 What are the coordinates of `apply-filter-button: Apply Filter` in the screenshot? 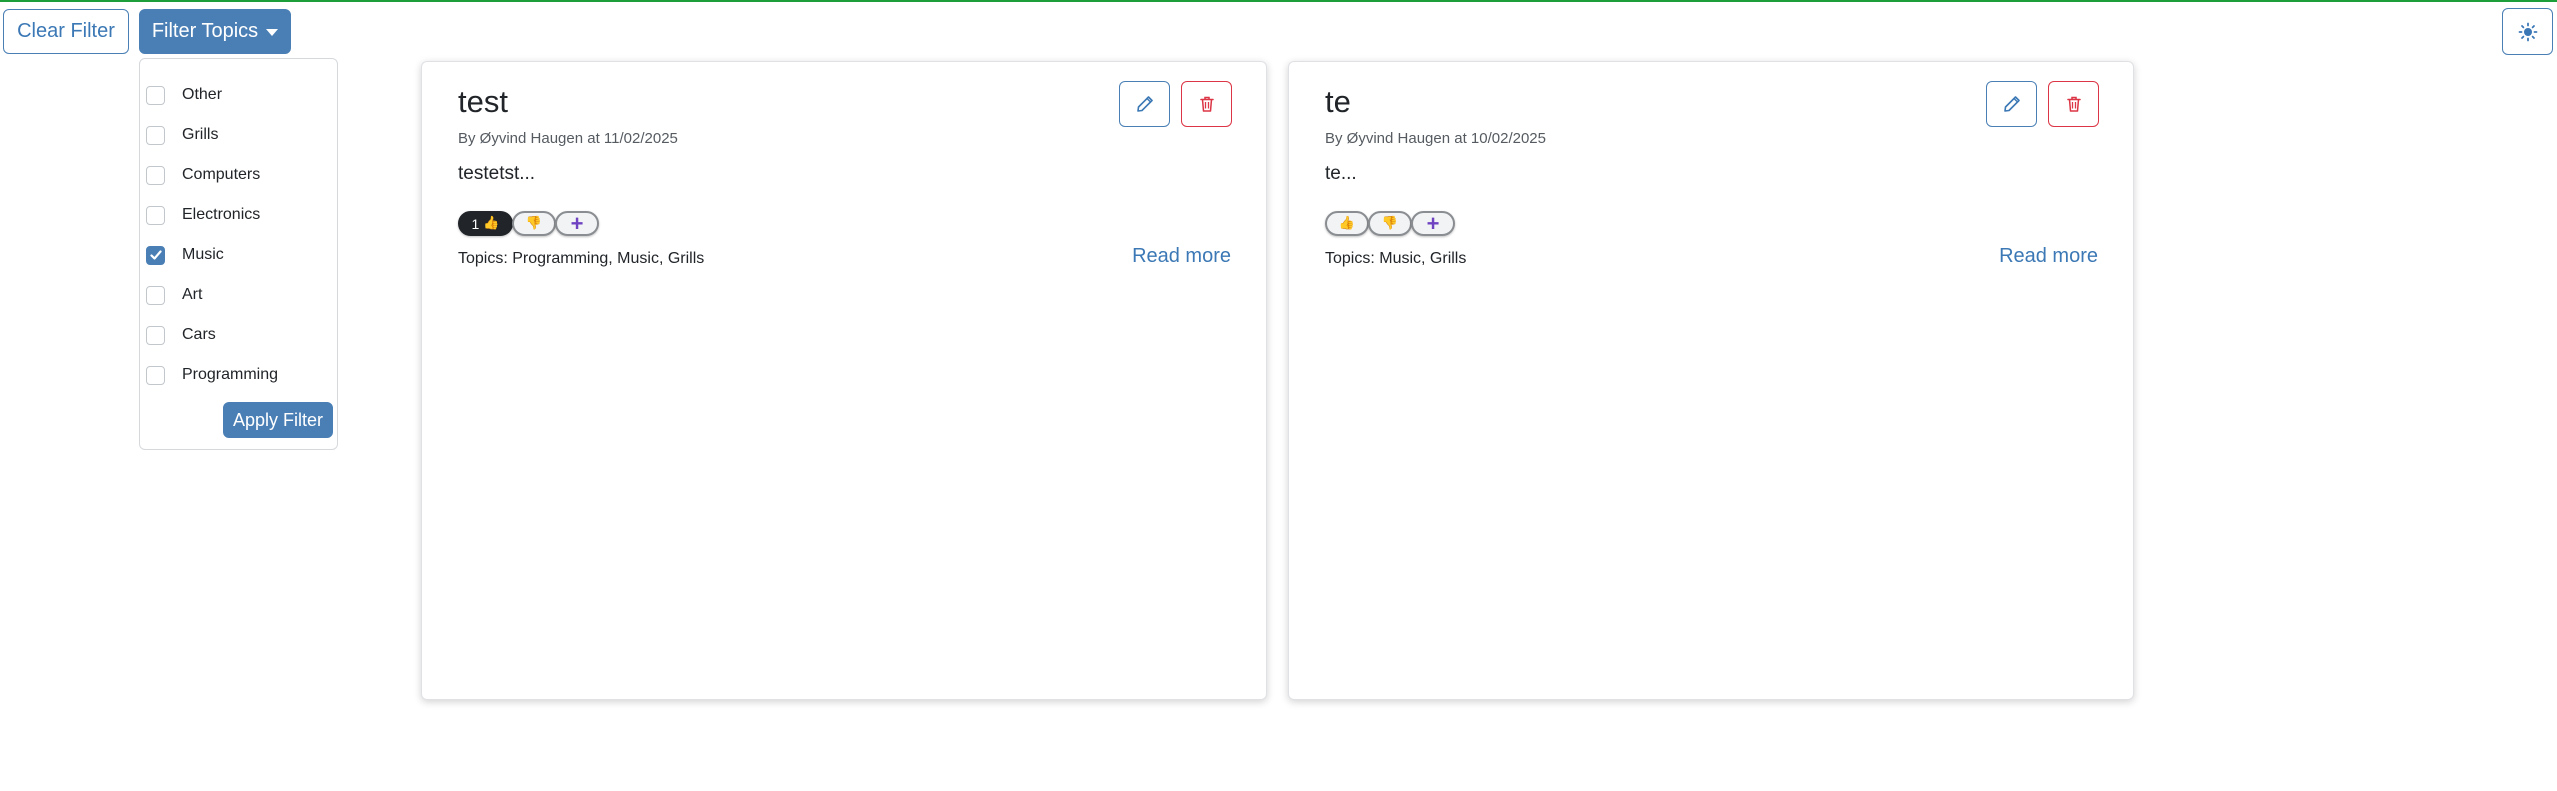 It's located at (278, 420).